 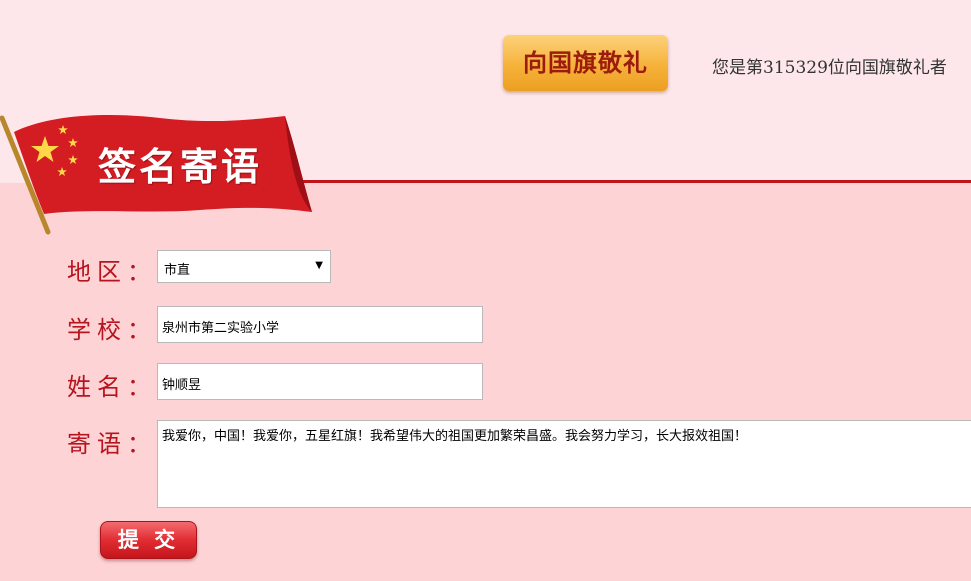 I want to click on name-label: 姓名：, so click(x=112, y=387).